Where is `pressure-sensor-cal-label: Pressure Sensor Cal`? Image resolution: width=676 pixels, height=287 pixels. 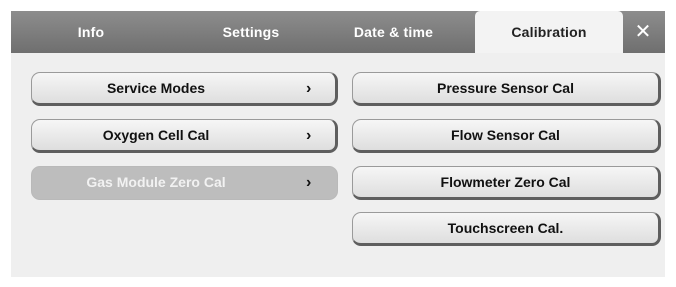 pressure-sensor-cal-label: Pressure Sensor Cal is located at coordinates (505, 88).